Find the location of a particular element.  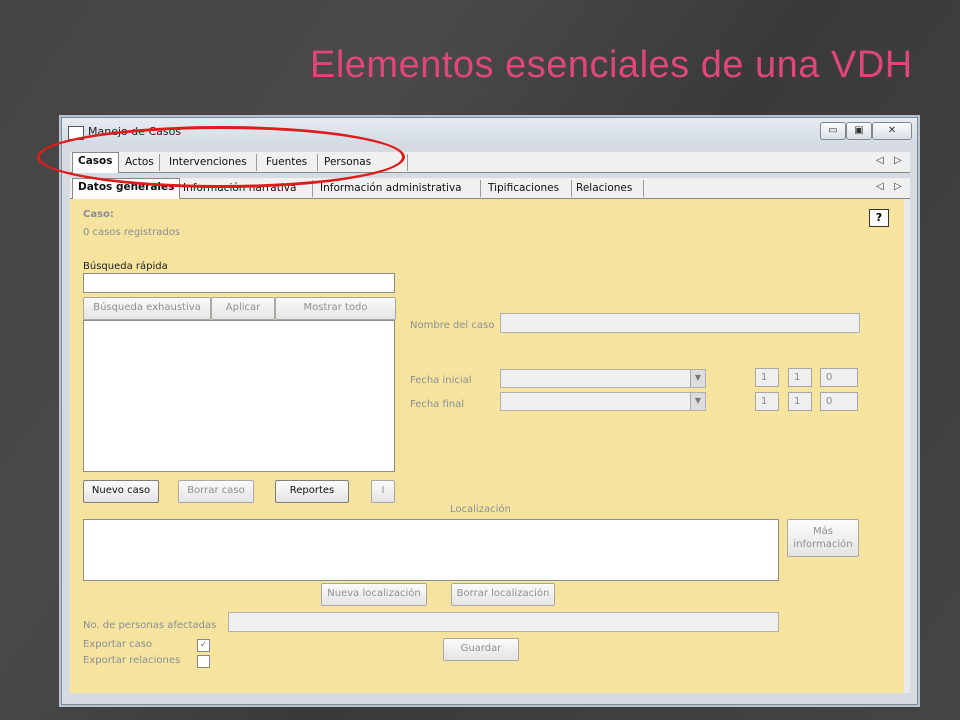

nombre-caso-input is located at coordinates (680, 323).